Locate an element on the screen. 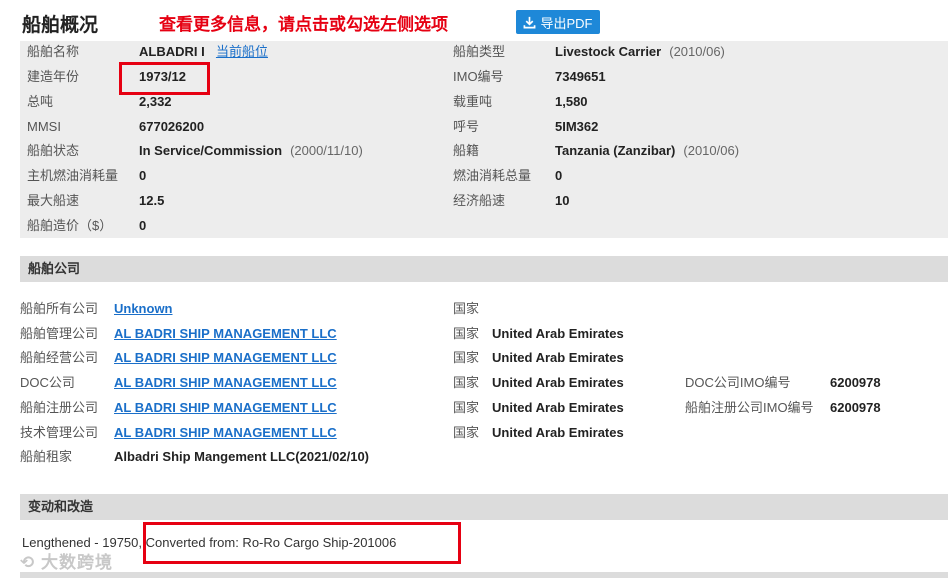 Image resolution: width=948 pixels, height=578 pixels. status-value: In Service/Commission (2000/11/10) is located at coordinates (251, 150).